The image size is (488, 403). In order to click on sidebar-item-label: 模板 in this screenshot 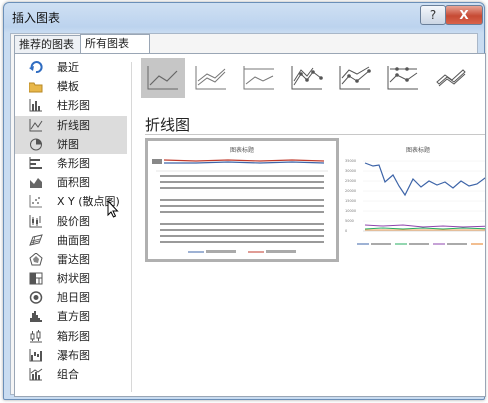, I will do `click(68, 87)`.